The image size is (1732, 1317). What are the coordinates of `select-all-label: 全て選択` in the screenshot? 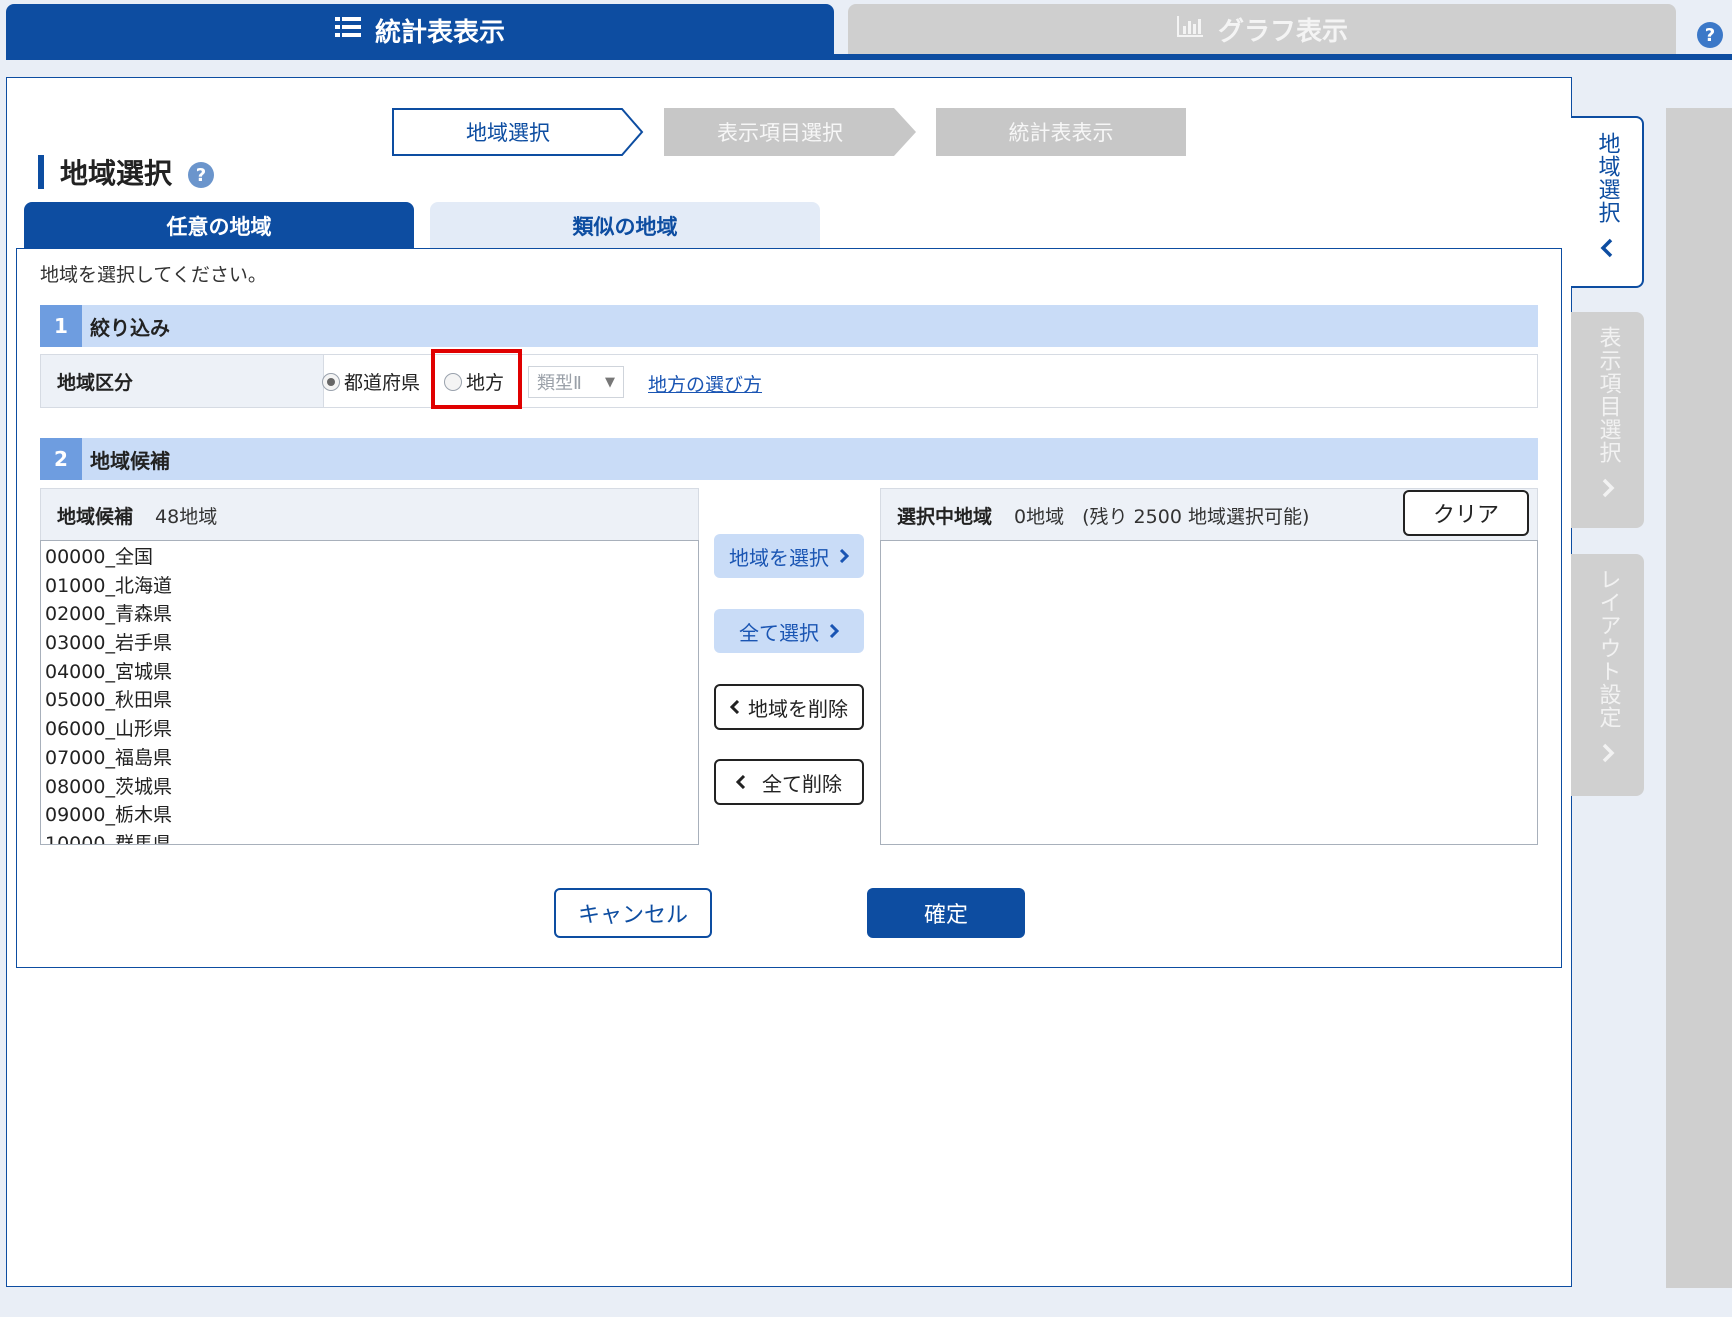 It's located at (779, 632).